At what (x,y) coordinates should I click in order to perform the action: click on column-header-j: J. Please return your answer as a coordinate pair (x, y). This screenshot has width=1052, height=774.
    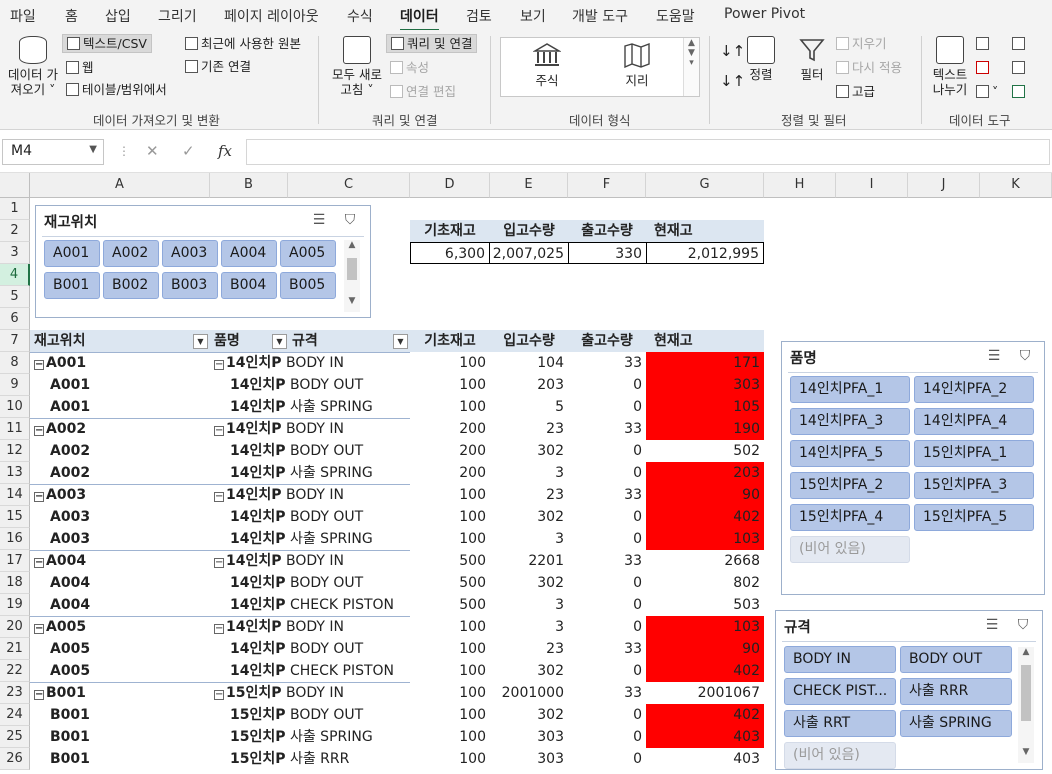
    Looking at the image, I should click on (944, 185).